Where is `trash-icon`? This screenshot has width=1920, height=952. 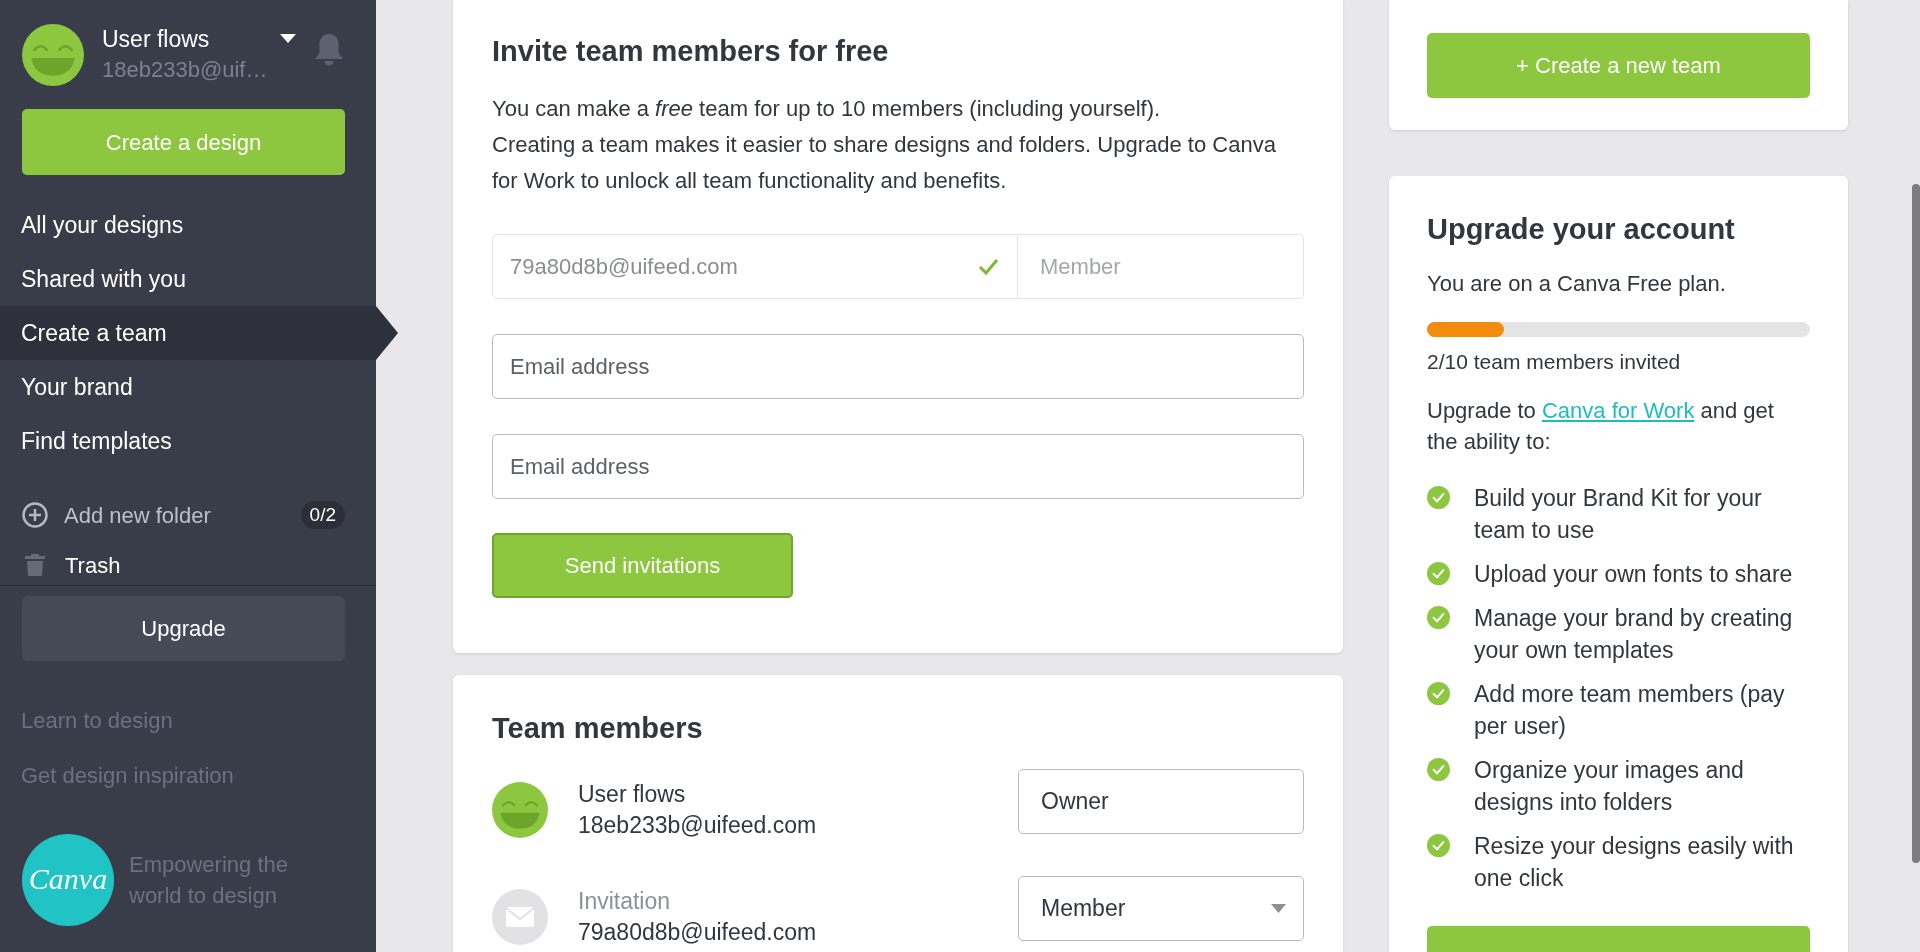
trash-icon is located at coordinates (35, 565).